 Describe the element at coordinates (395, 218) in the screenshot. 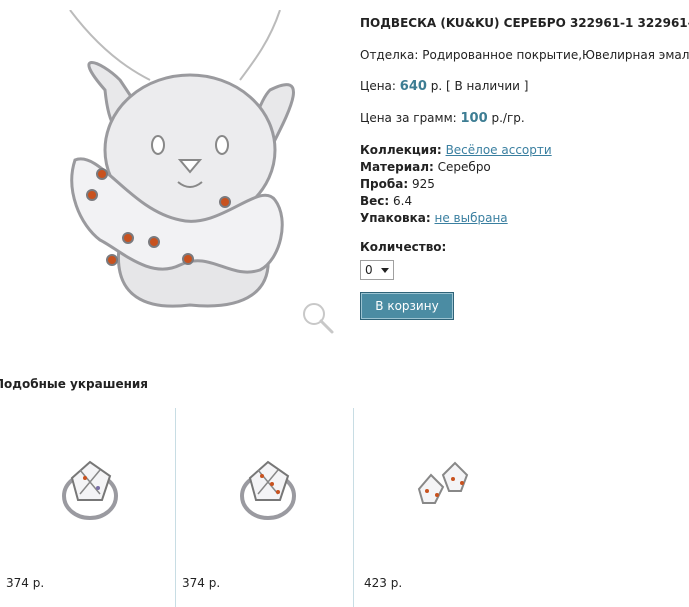

I see `packaging-label: Упаковка:` at that location.